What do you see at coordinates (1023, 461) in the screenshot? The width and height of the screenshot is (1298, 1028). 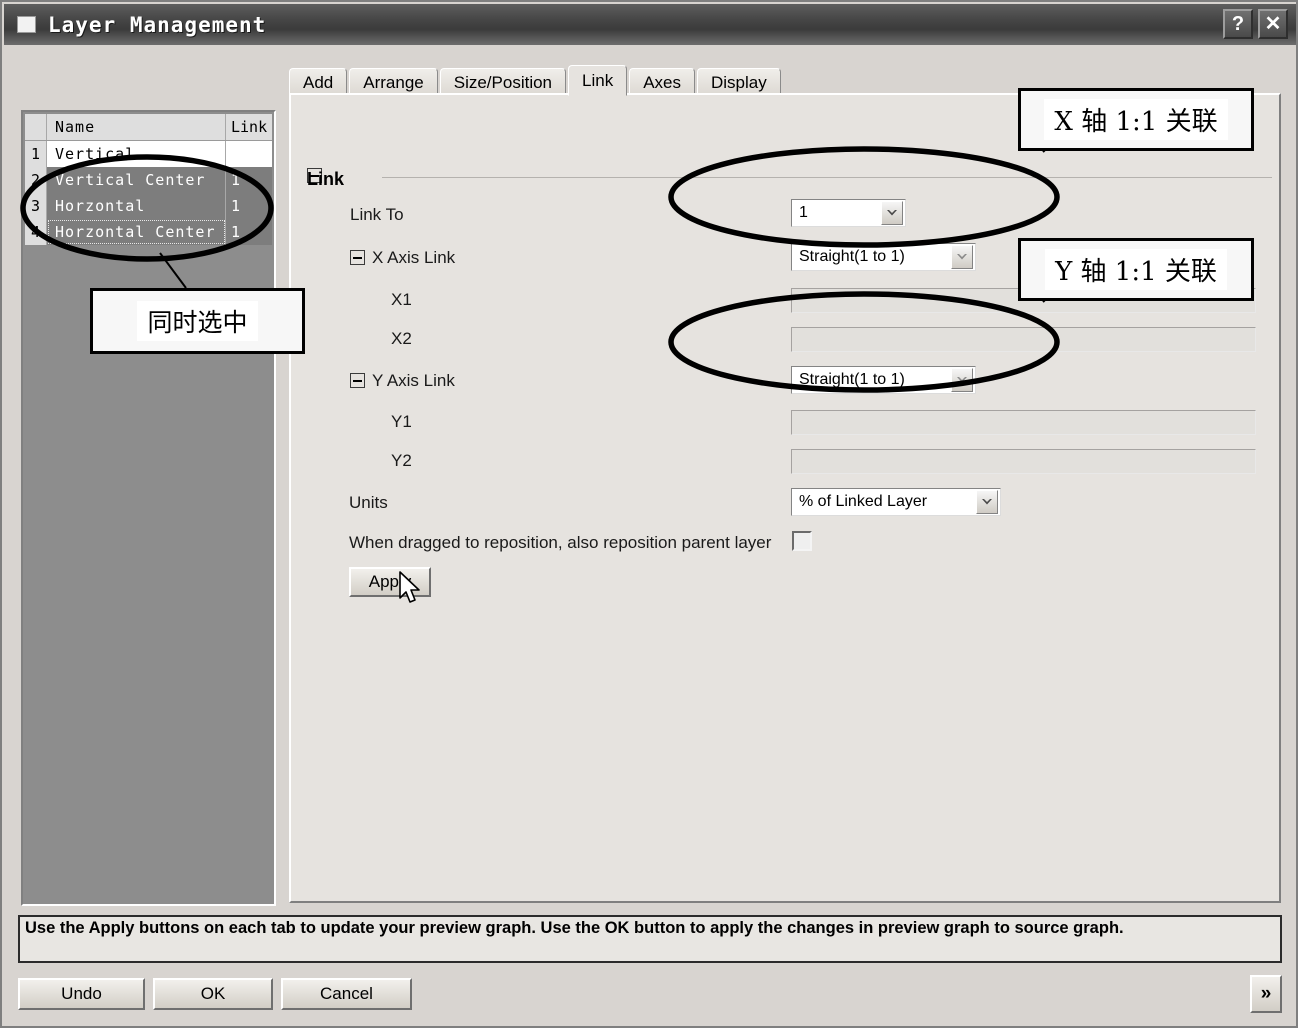 I see `y2-input` at bounding box center [1023, 461].